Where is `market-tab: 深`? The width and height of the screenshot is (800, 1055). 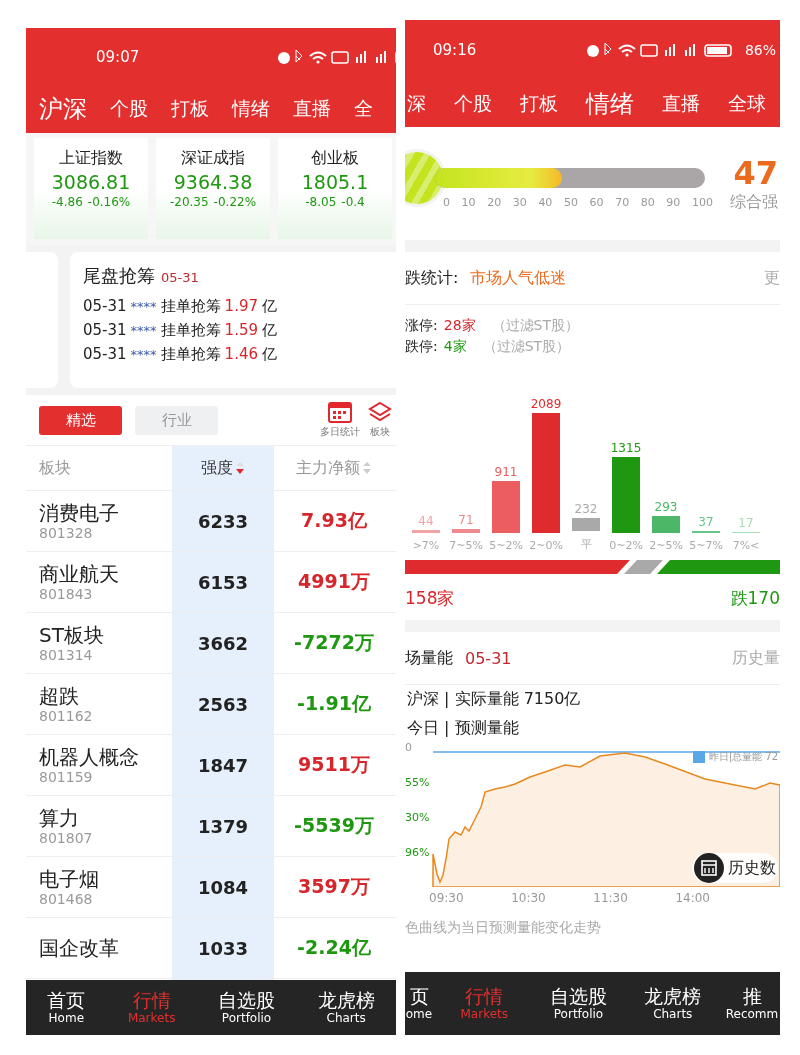
market-tab: 深 is located at coordinates (416, 103).